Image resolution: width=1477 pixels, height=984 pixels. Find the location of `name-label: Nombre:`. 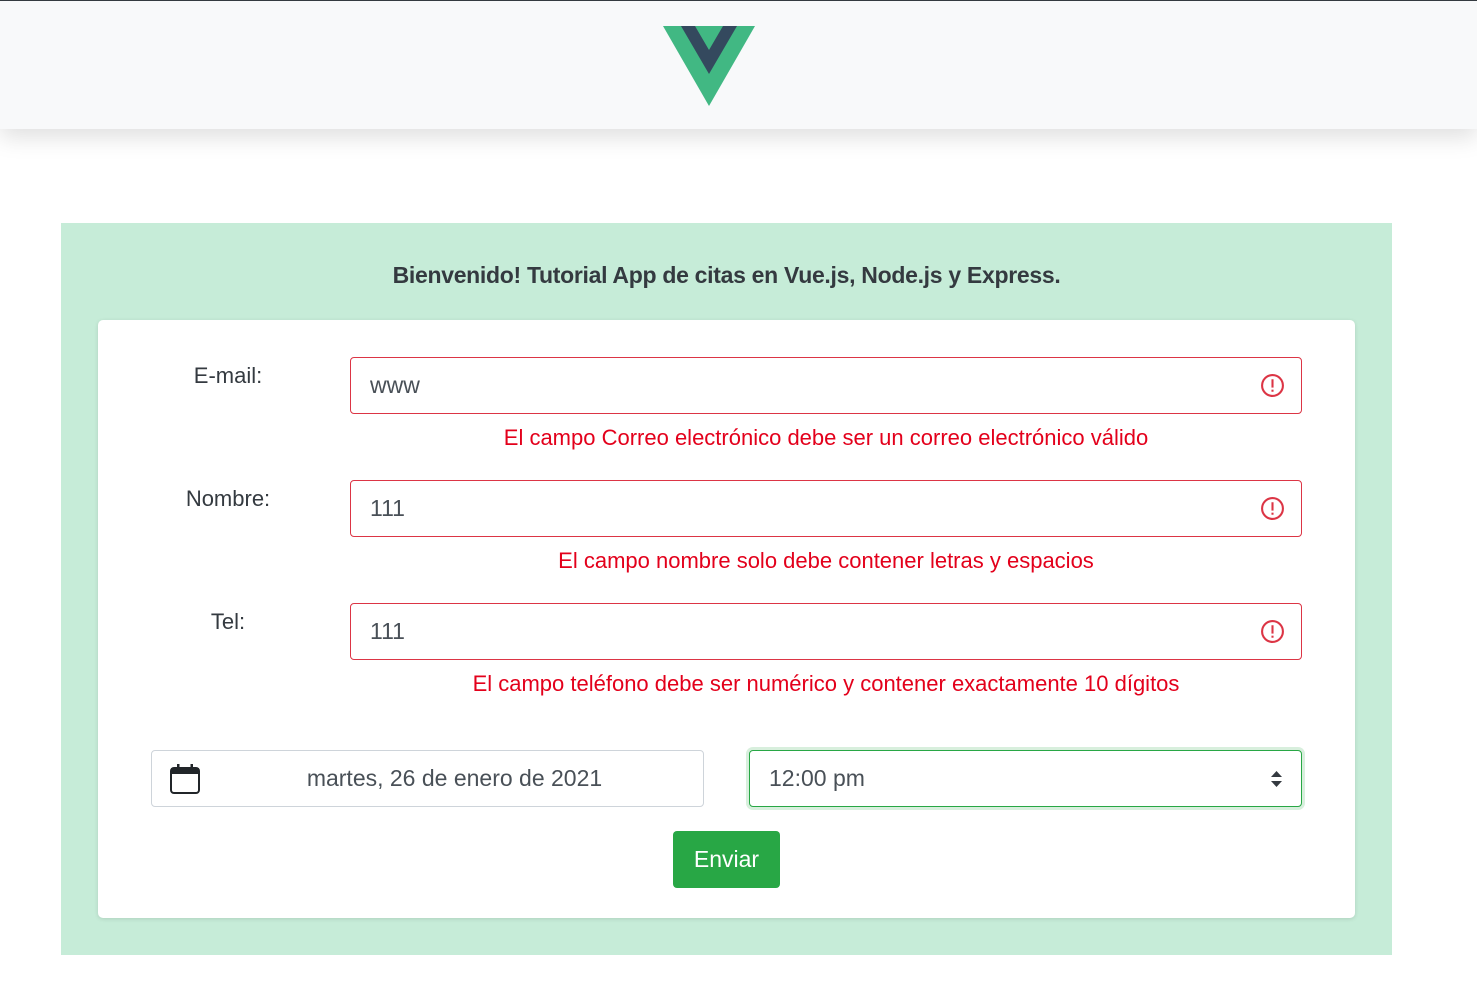

name-label: Nombre: is located at coordinates (228, 498).